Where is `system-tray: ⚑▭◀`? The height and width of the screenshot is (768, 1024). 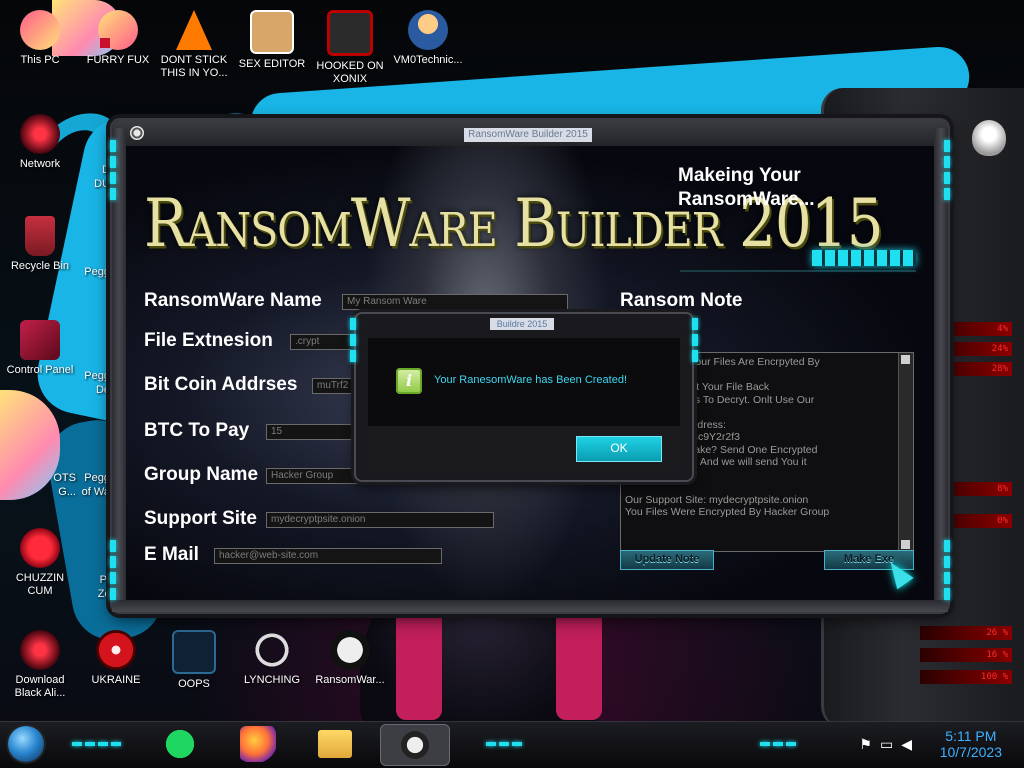
system-tray: ⚑▭◀ is located at coordinates (889, 744).